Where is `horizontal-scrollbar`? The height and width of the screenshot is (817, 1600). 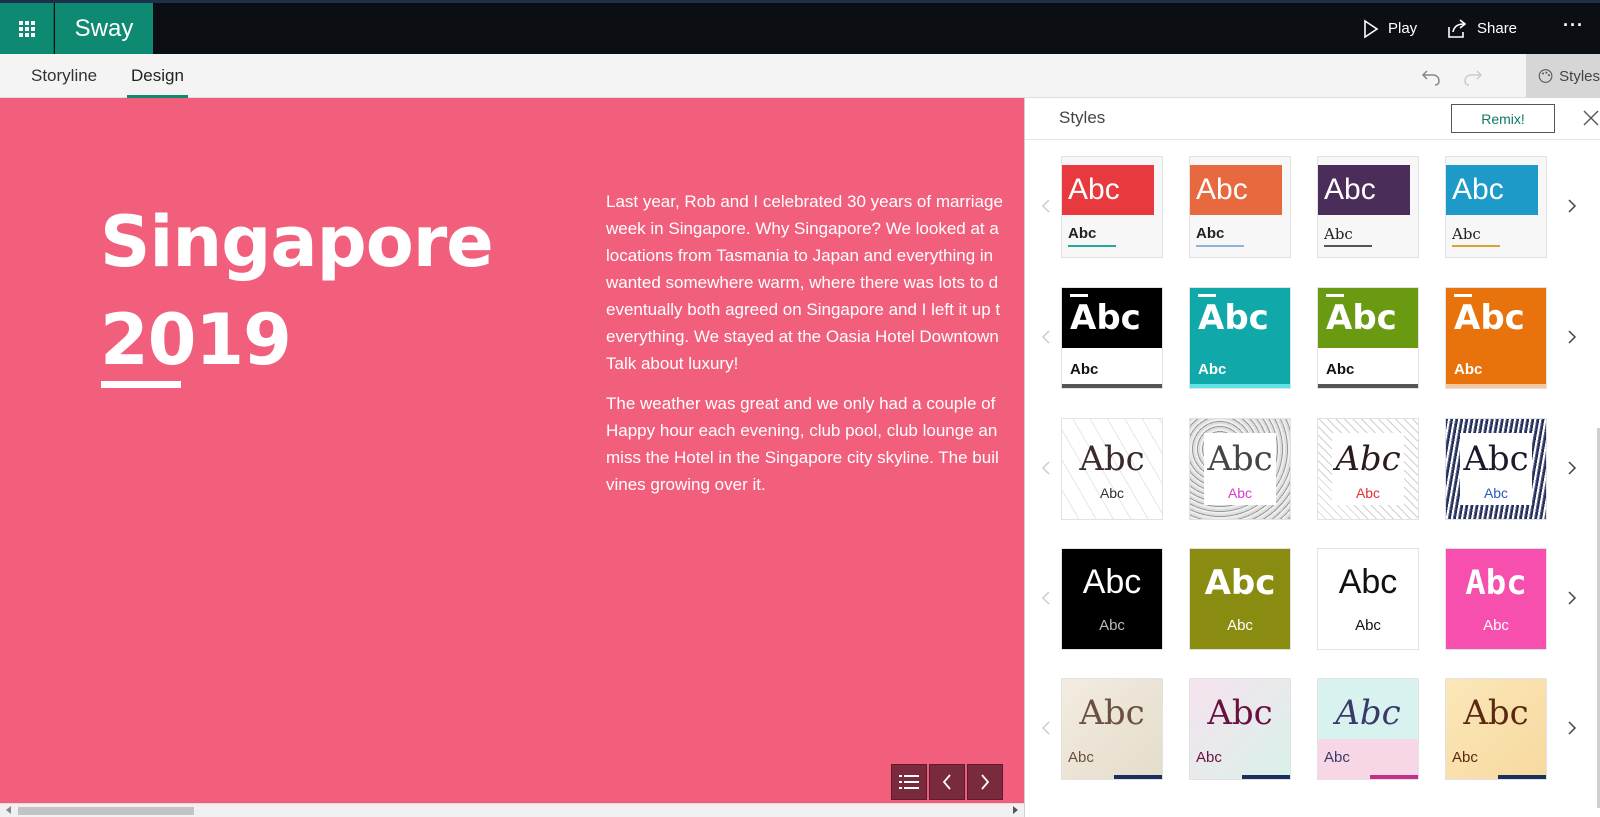 horizontal-scrollbar is located at coordinates (512, 810).